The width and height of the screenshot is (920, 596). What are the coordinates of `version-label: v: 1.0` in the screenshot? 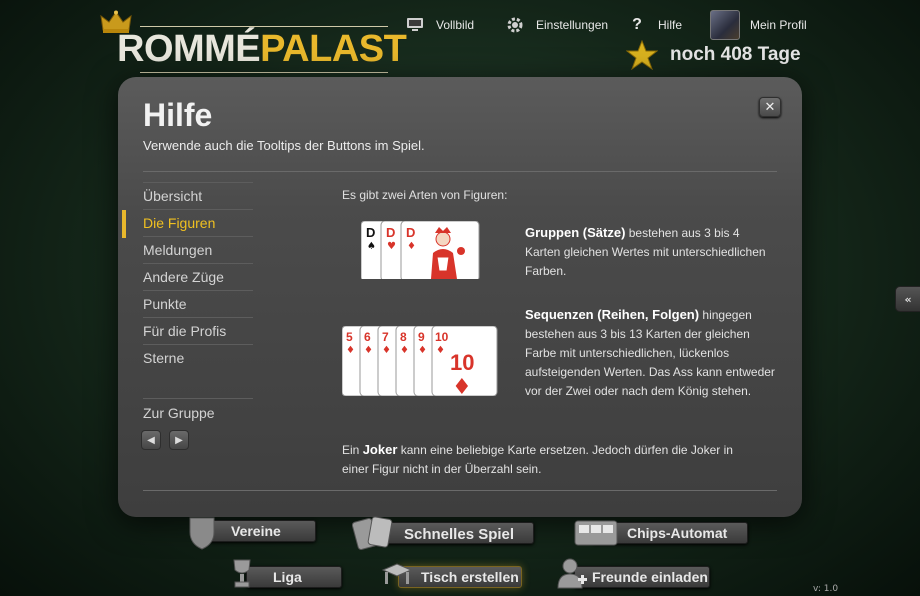 It's located at (826, 589).